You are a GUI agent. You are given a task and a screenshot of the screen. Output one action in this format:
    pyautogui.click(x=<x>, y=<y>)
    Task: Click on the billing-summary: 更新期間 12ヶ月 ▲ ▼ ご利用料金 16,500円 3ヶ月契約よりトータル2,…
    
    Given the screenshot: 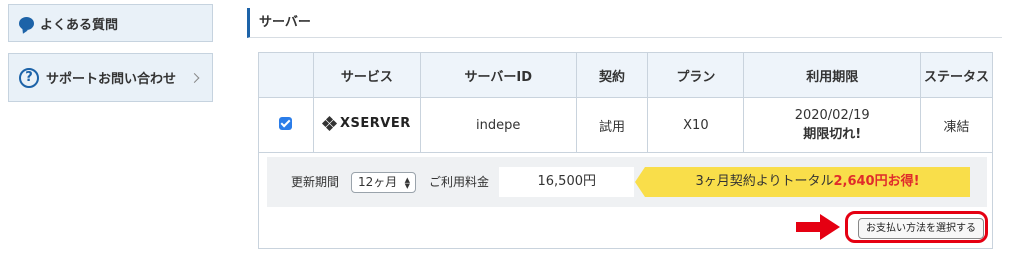 What is the action you would take?
    pyautogui.click(x=627, y=182)
    